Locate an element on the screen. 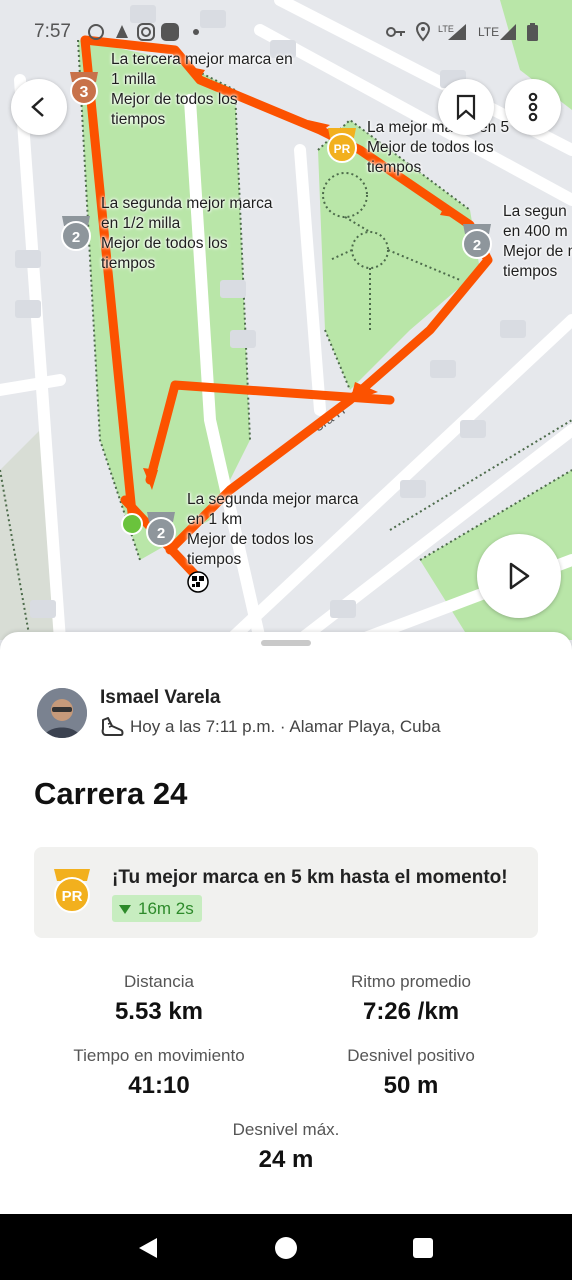  label-line: La tercera mejor marca en is located at coordinates (202, 59).